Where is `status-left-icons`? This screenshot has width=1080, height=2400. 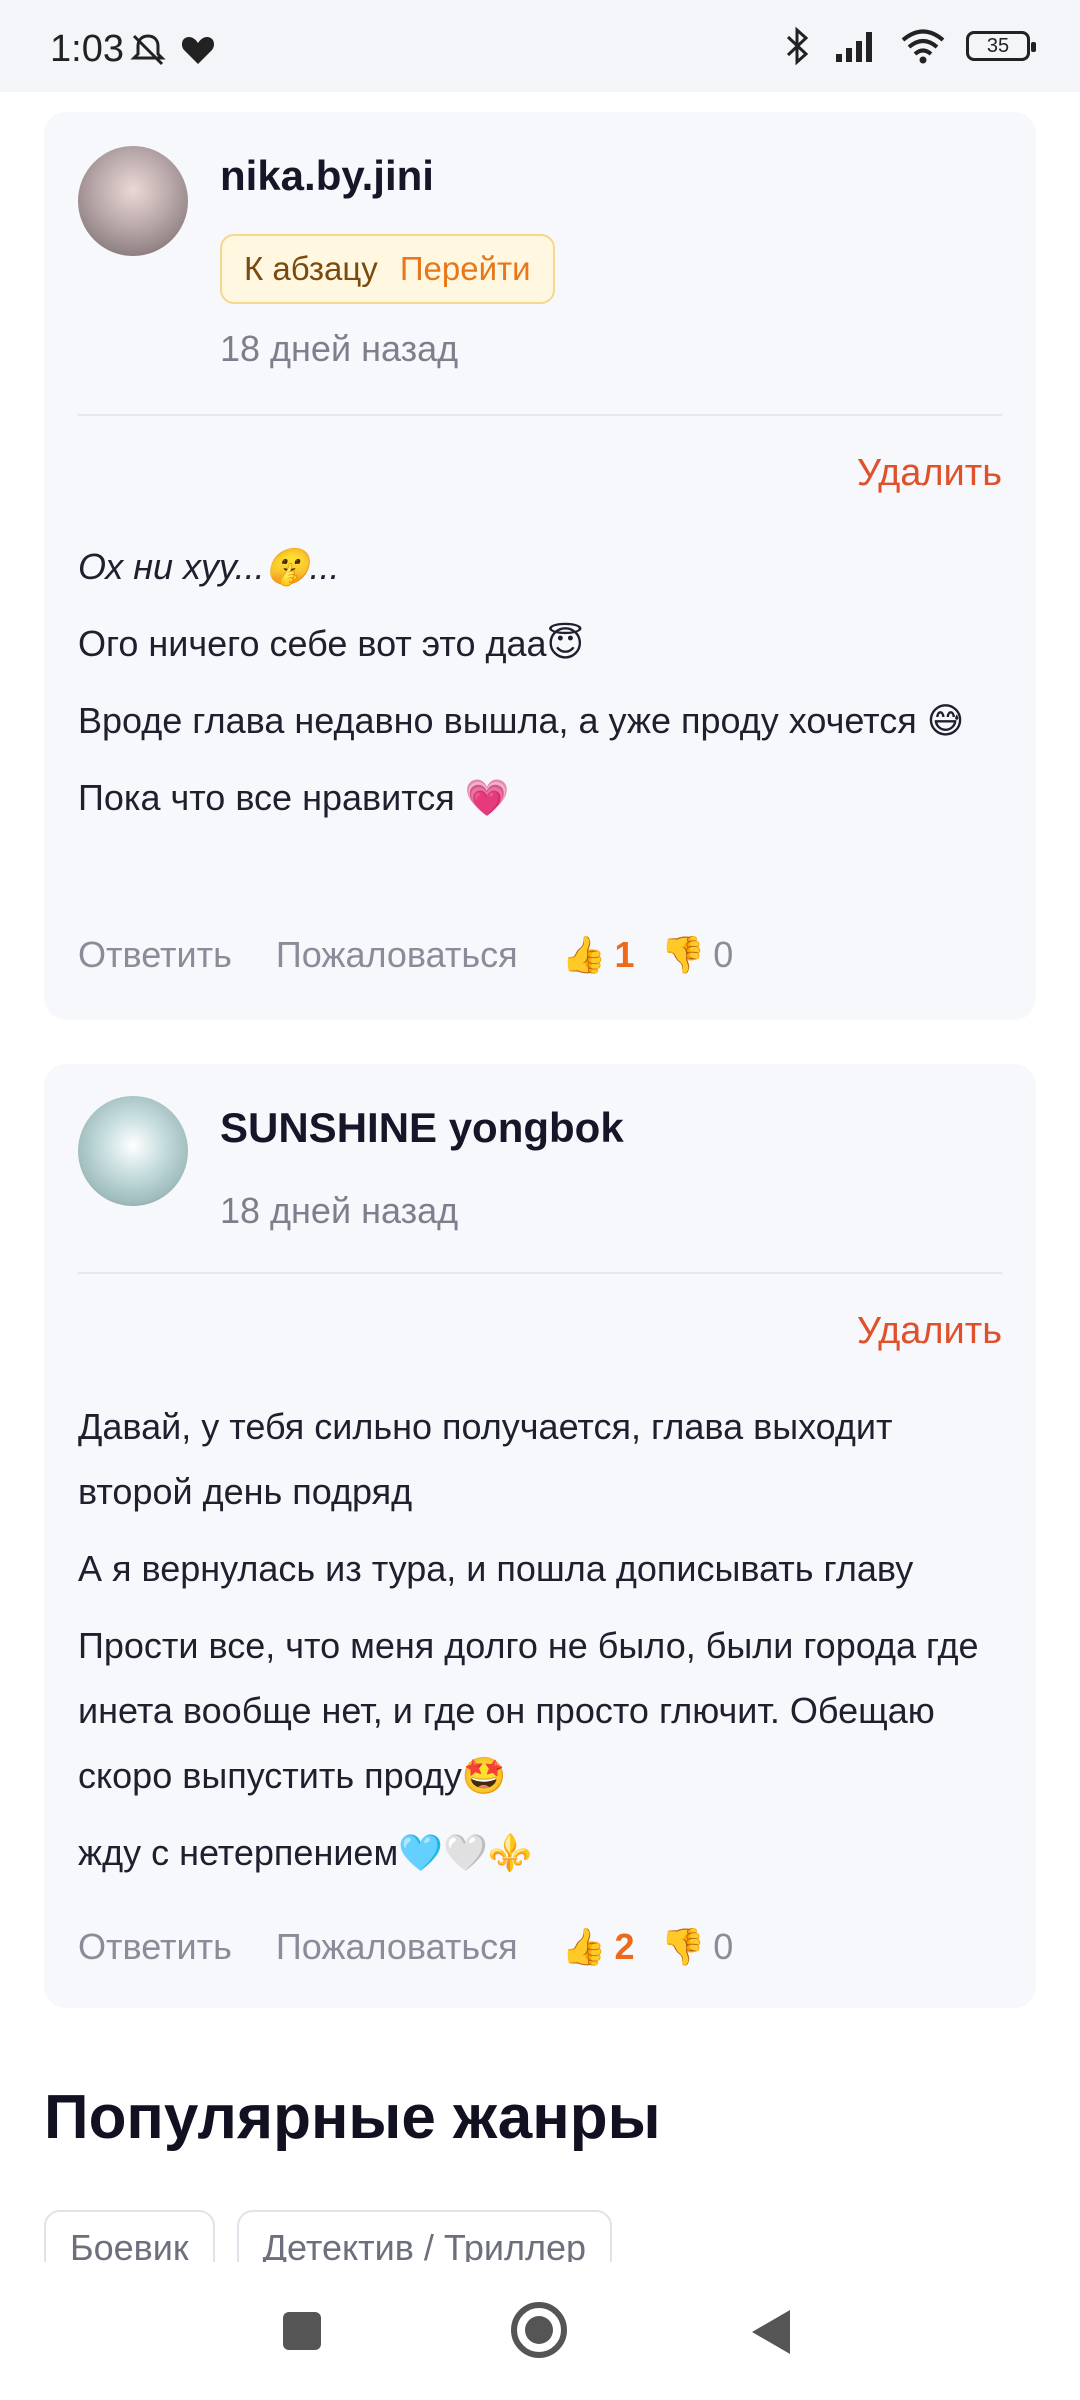
status-left-icons is located at coordinates (173, 50).